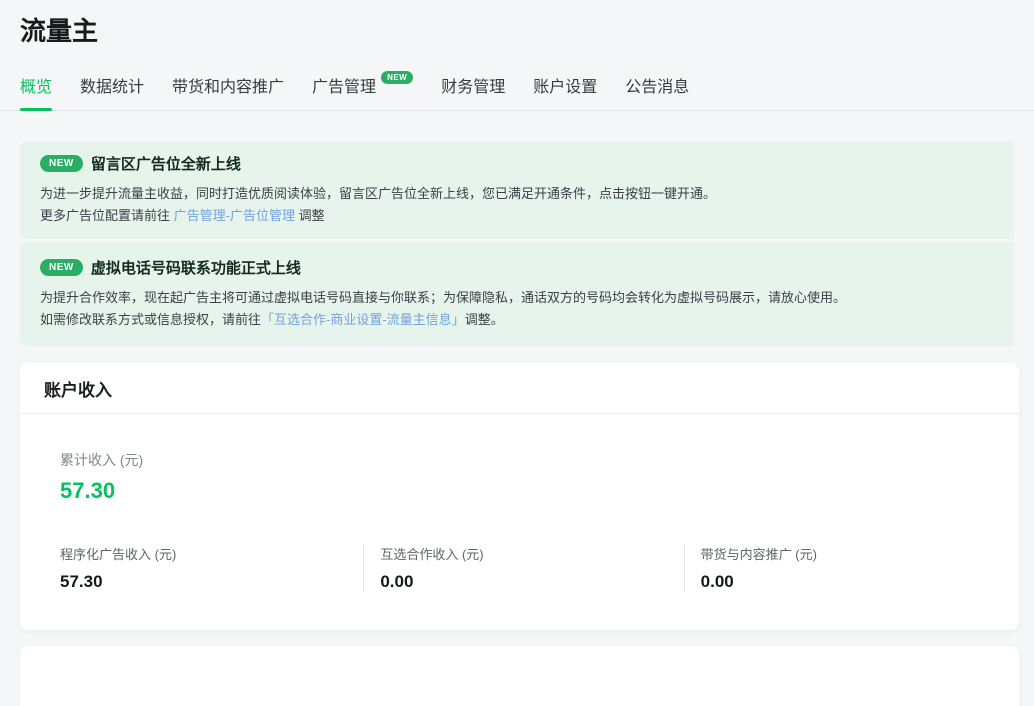 Image resolution: width=1034 pixels, height=706 pixels. What do you see at coordinates (88, 490) in the screenshot?
I see `total-income-value: 57.30` at bounding box center [88, 490].